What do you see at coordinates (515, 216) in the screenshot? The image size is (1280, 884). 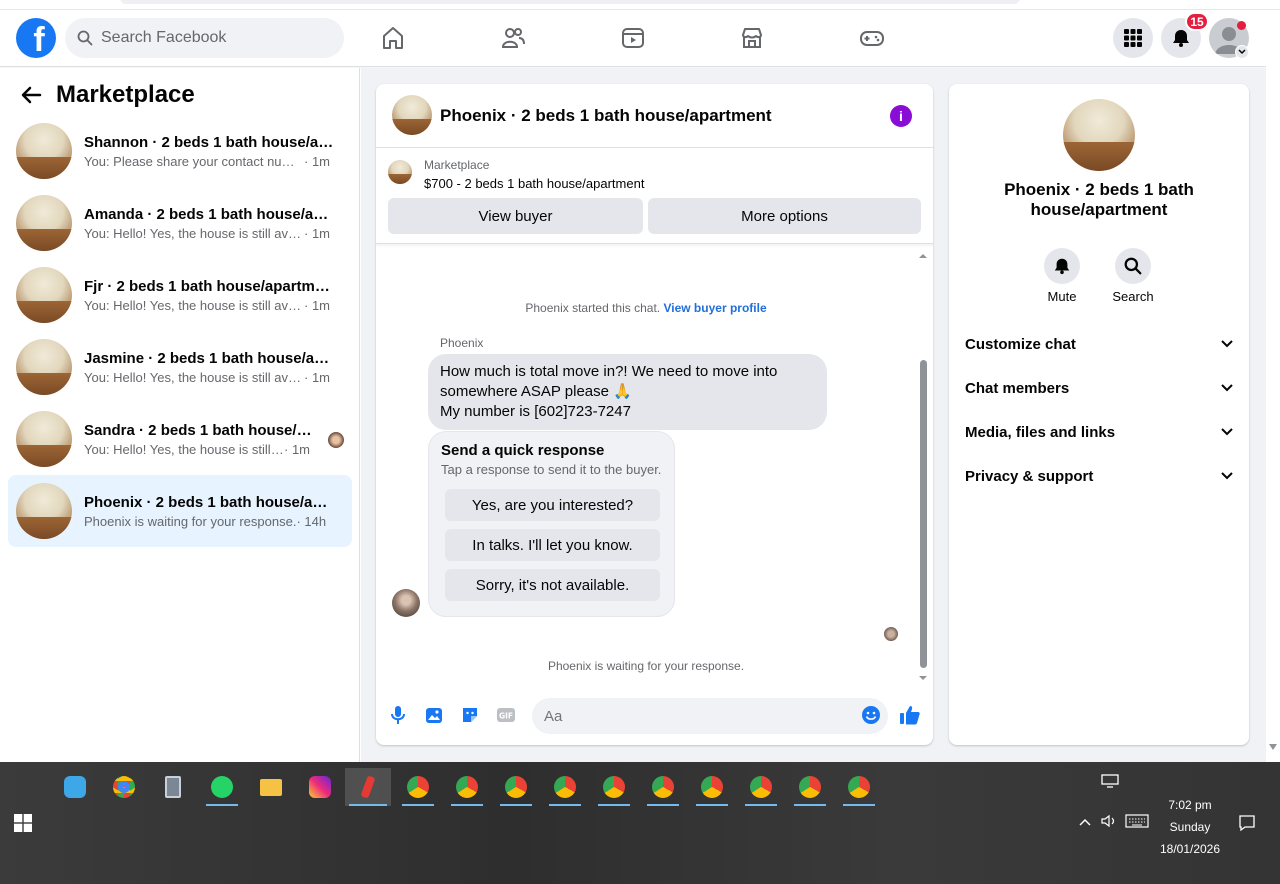 I see `view-buyer-button: View buyer` at bounding box center [515, 216].